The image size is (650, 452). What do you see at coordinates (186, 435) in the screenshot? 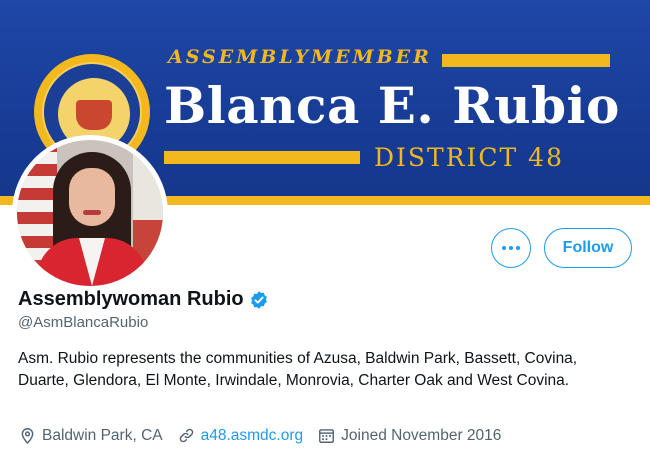
I see `link-icon` at bounding box center [186, 435].